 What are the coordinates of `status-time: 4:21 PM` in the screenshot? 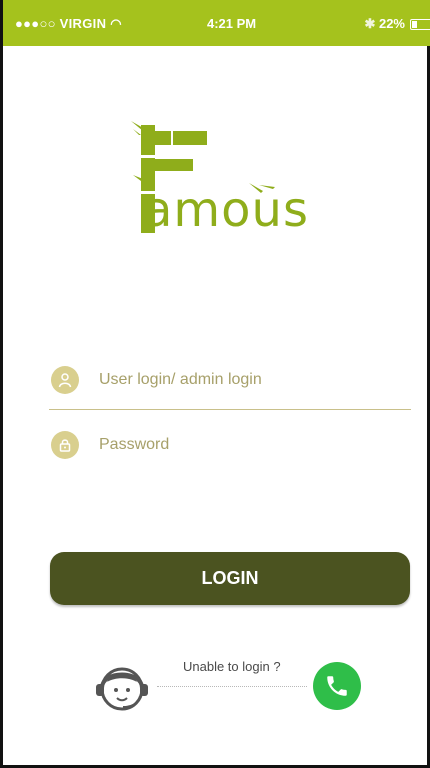 It's located at (232, 23).